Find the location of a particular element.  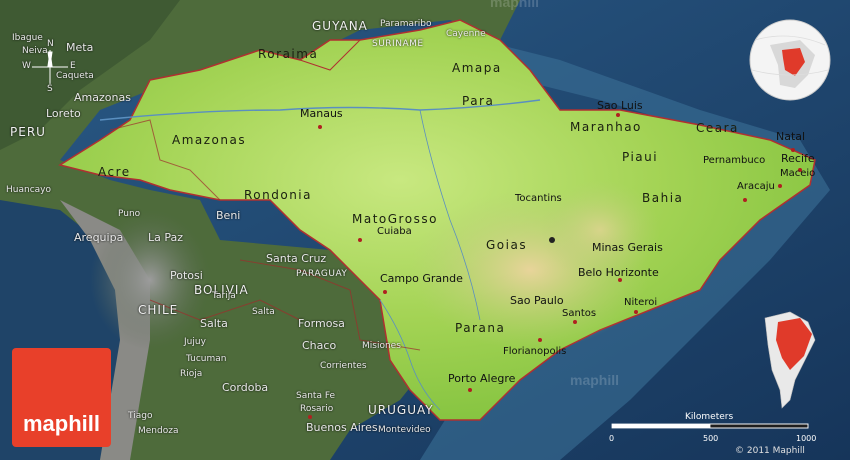

region-label: Santa Cruz is located at coordinates (296, 258).